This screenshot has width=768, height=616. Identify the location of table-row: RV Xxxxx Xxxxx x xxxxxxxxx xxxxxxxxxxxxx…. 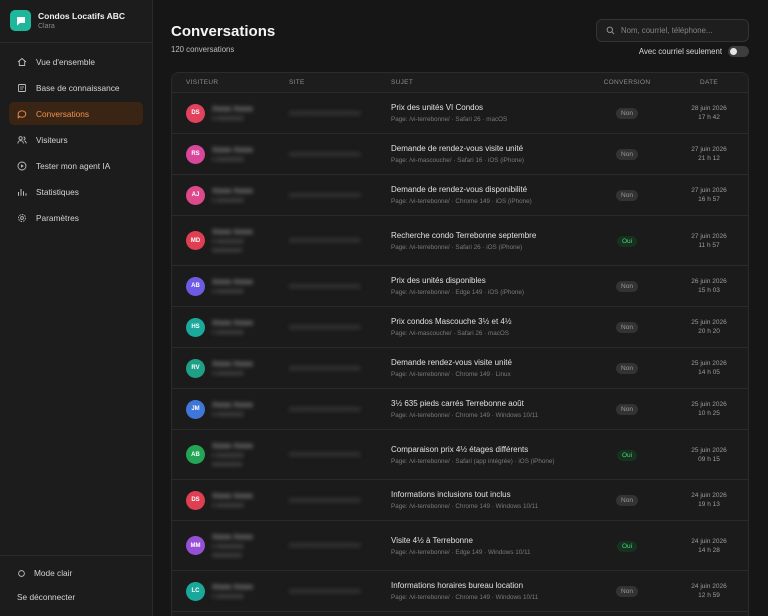
(460, 368).